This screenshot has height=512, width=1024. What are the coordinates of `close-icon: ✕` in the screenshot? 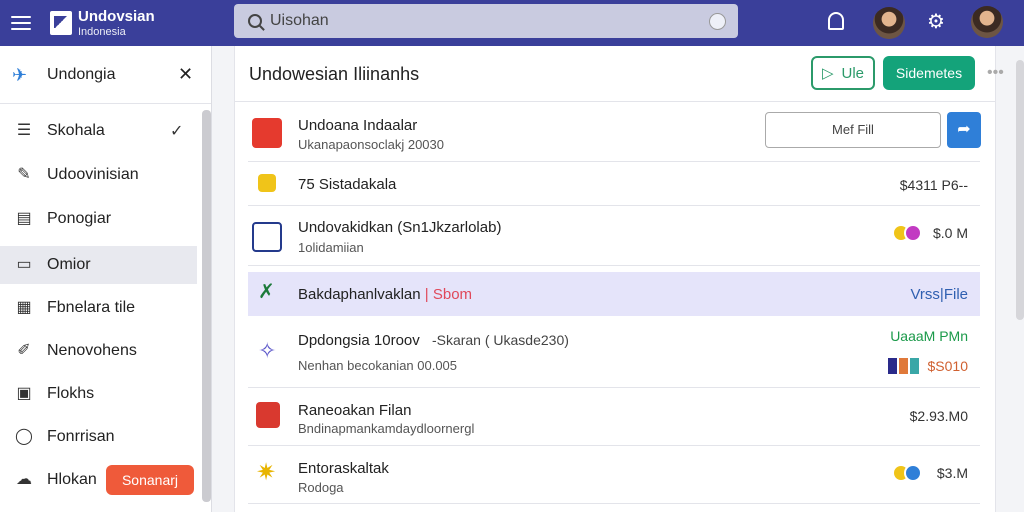 It's located at (185, 74).